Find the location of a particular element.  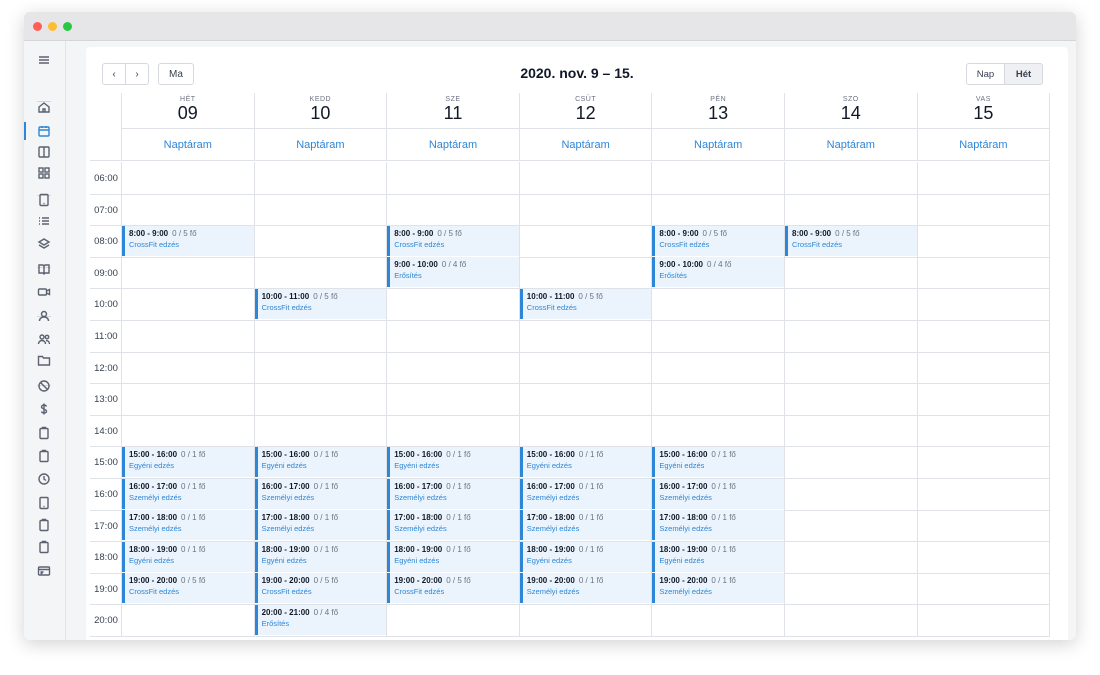

day-header: CSÜT 12 is located at coordinates (586, 111).